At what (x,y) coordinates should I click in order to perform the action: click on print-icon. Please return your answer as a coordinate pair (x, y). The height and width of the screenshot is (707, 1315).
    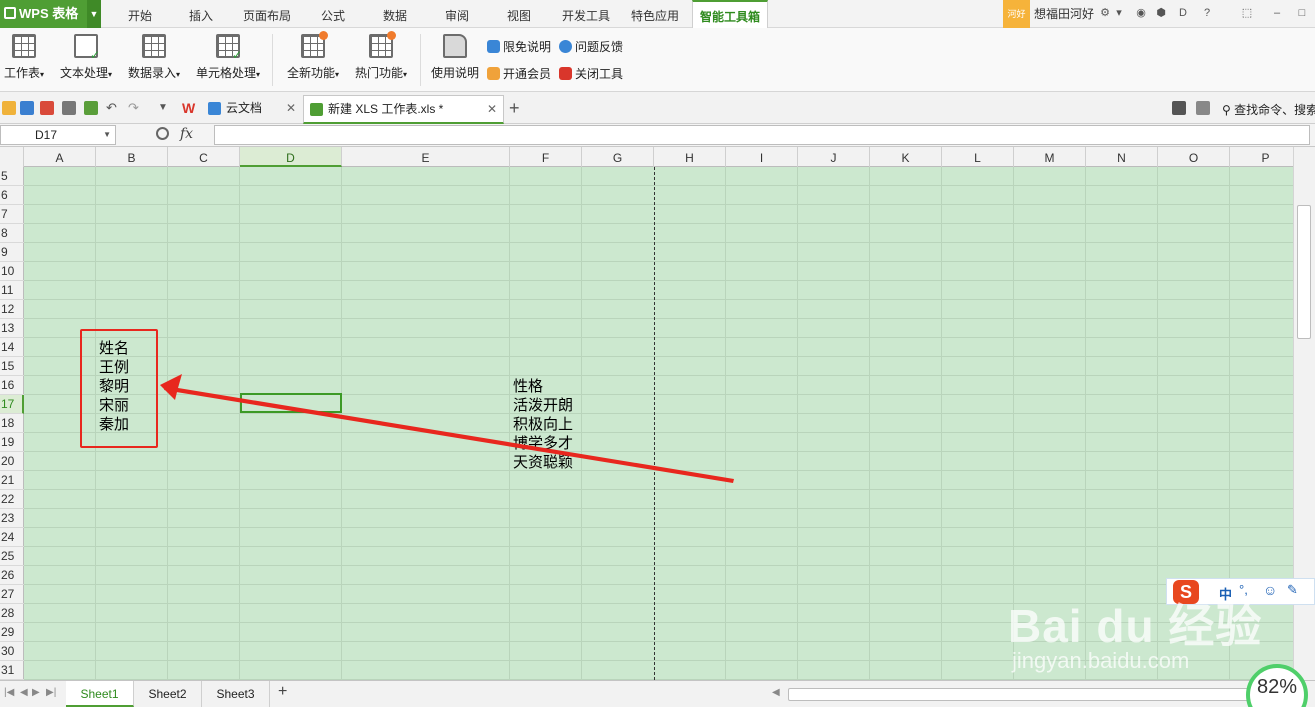
    Looking at the image, I should click on (69, 108).